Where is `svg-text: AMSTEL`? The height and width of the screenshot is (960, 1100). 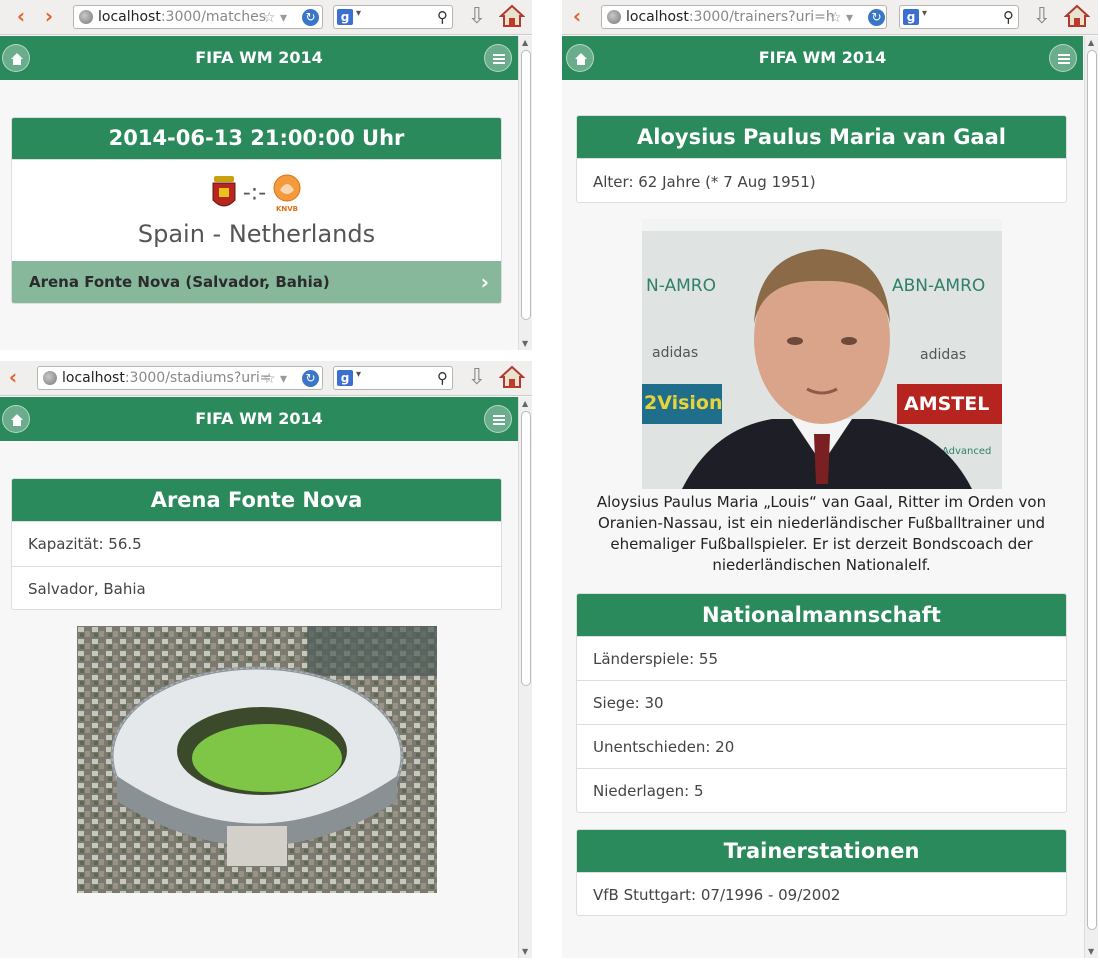 svg-text: AMSTEL is located at coordinates (946, 404).